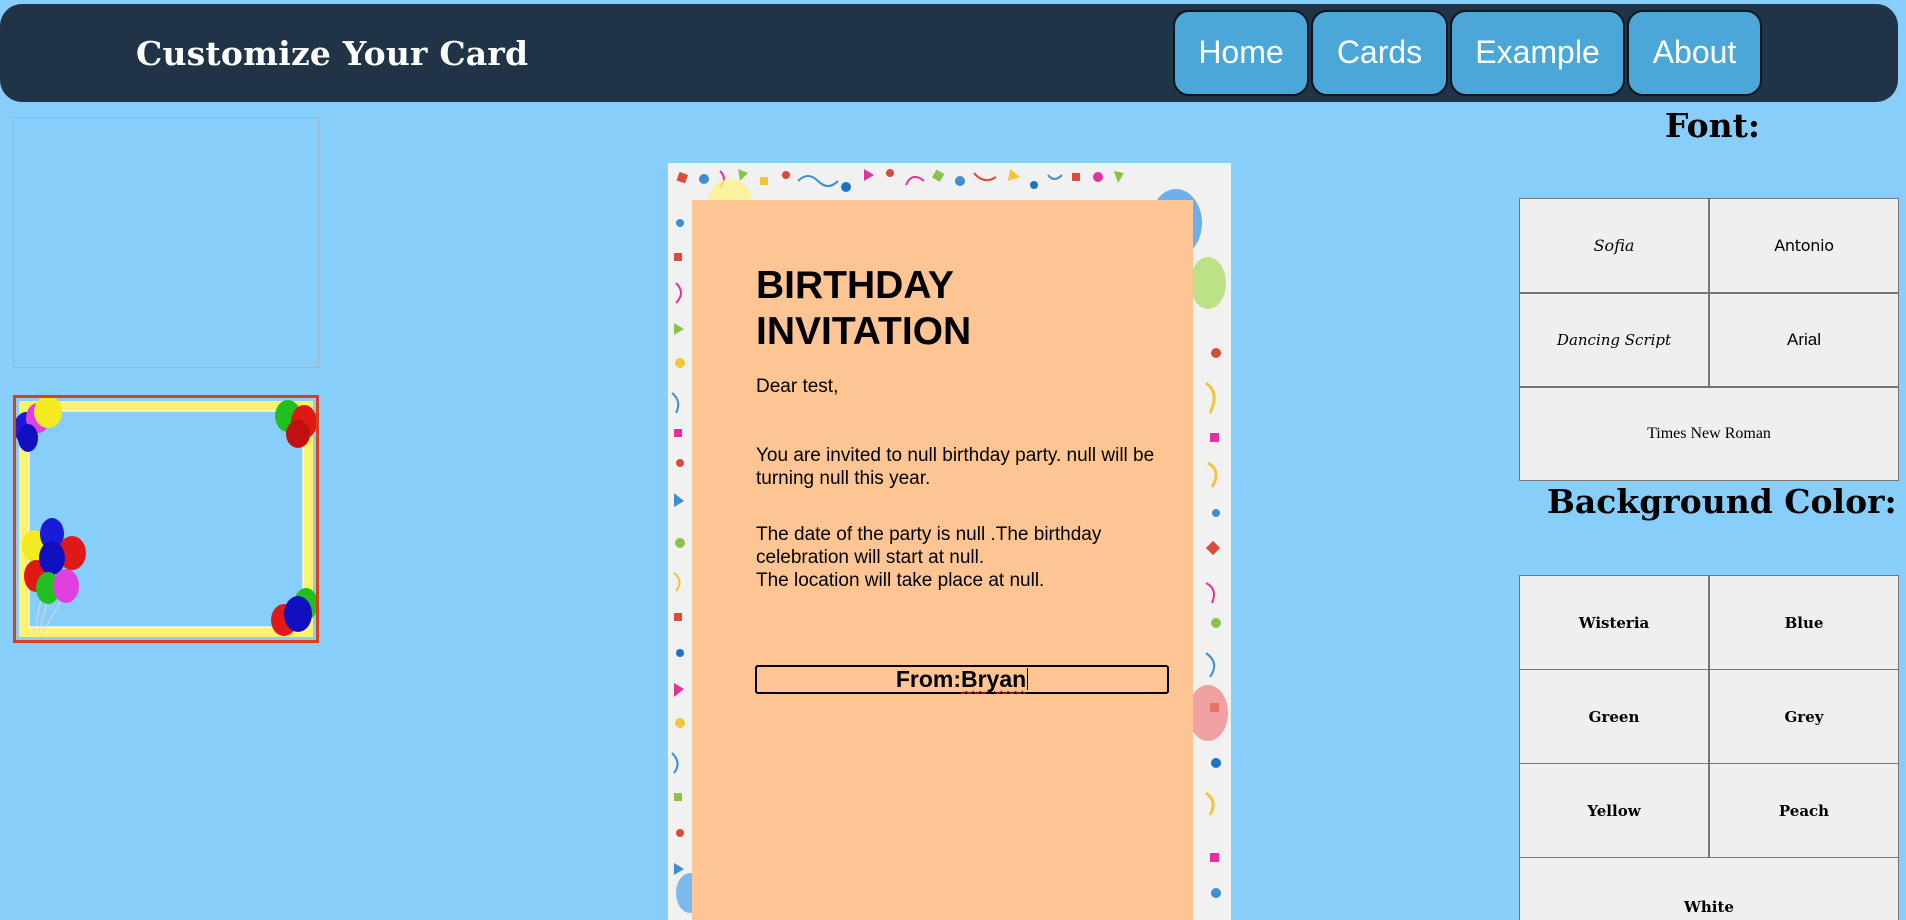 Image resolution: width=1906 pixels, height=920 pixels. I want to click on color-option-green: Green, so click(1614, 716).